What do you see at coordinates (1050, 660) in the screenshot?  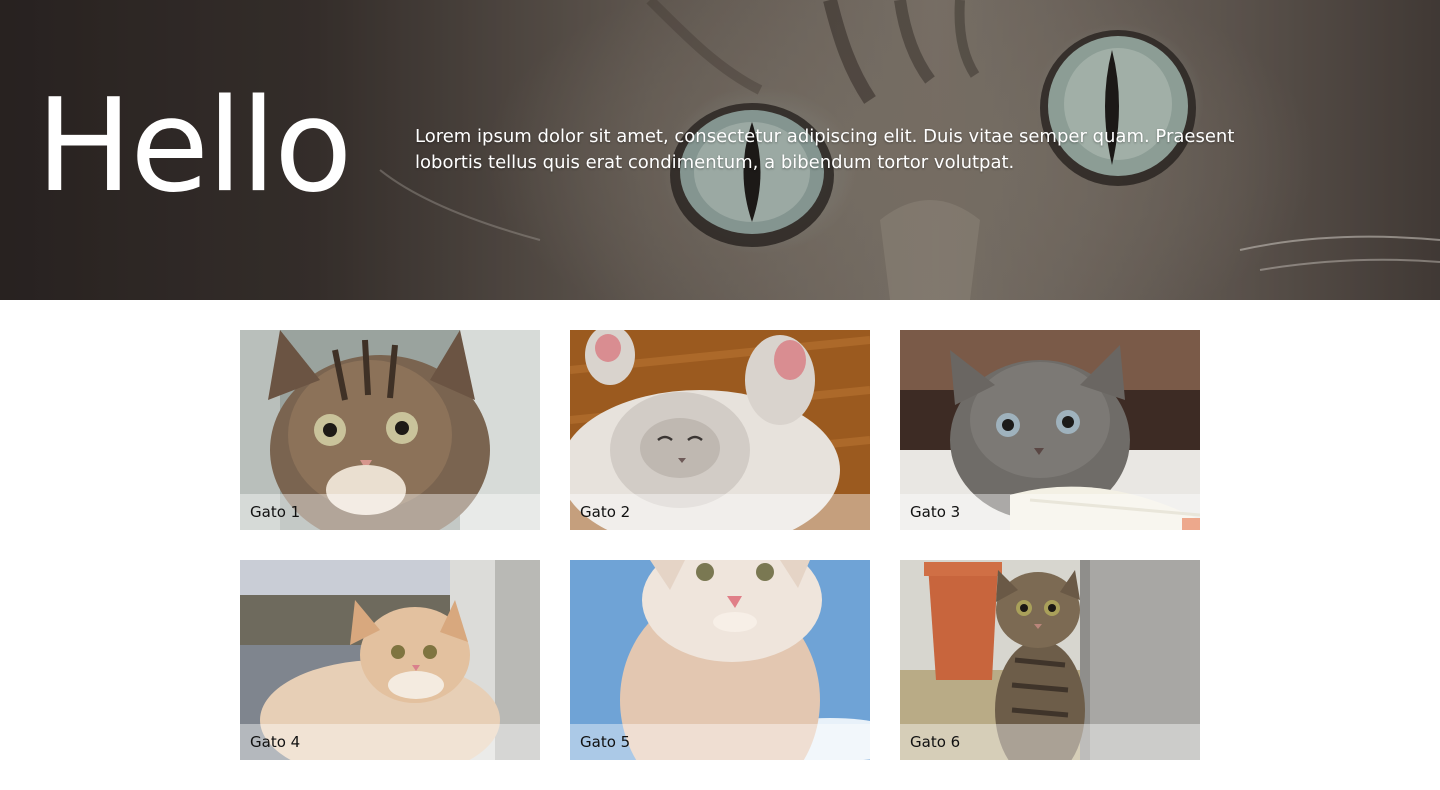 I see `gallery-card-6: Gato 6` at bounding box center [1050, 660].